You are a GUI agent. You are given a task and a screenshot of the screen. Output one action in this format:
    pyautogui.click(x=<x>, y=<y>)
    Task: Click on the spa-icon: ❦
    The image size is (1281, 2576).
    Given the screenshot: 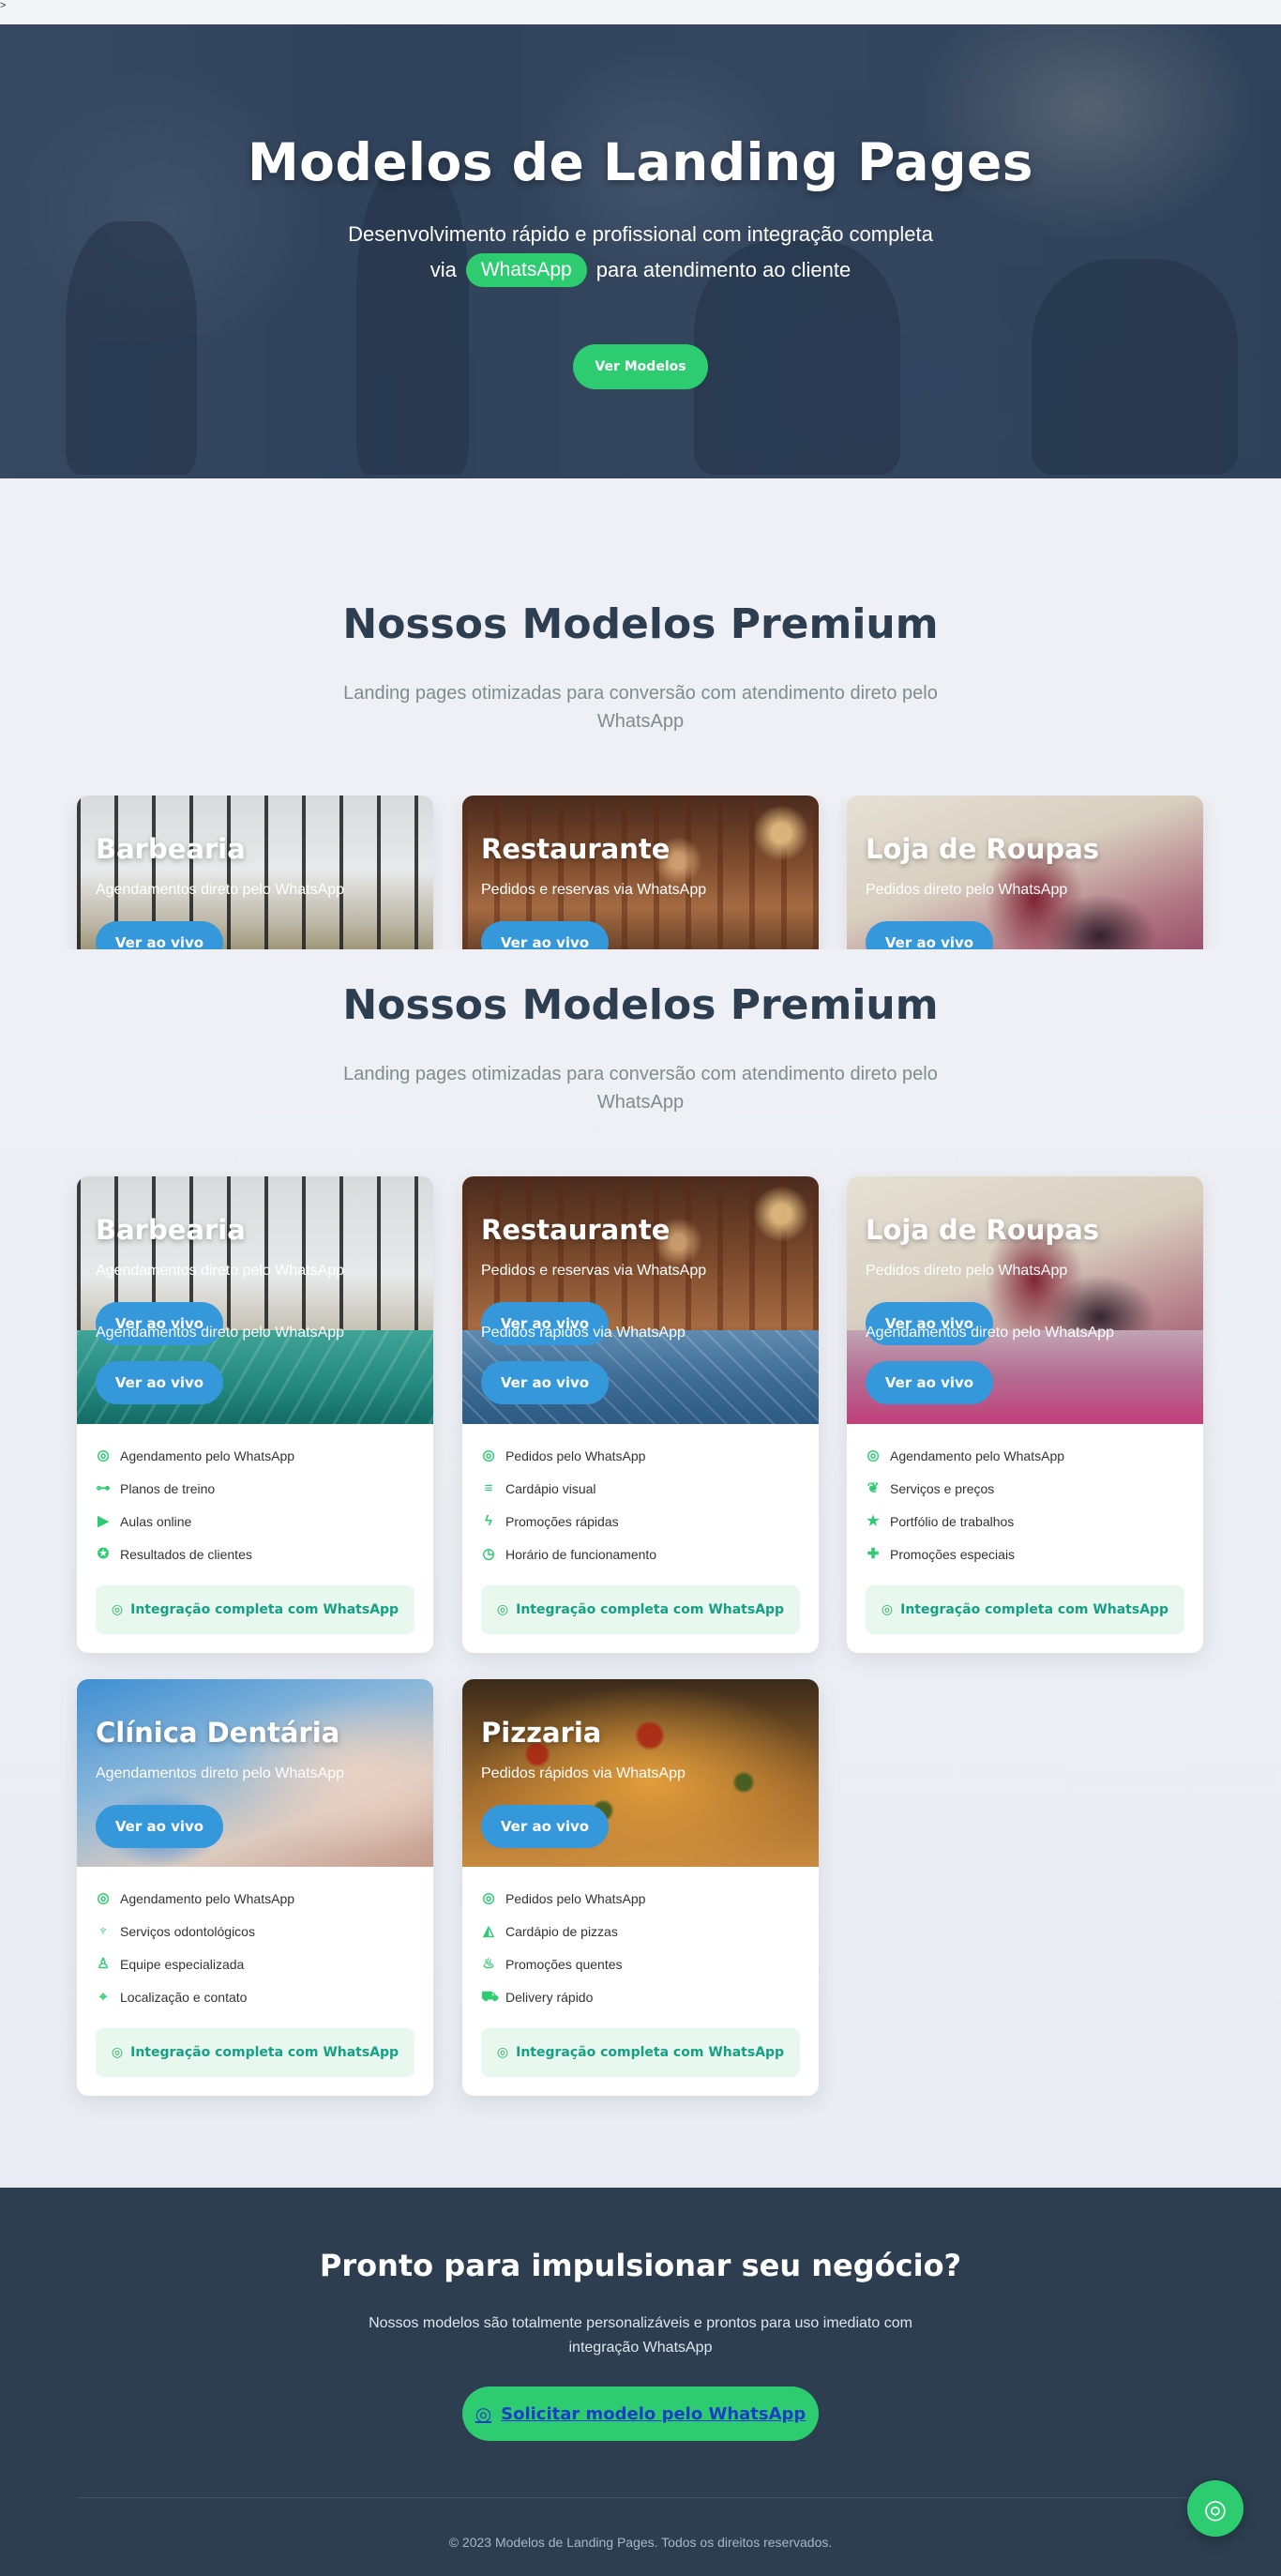 What is the action you would take?
    pyautogui.click(x=873, y=1487)
    